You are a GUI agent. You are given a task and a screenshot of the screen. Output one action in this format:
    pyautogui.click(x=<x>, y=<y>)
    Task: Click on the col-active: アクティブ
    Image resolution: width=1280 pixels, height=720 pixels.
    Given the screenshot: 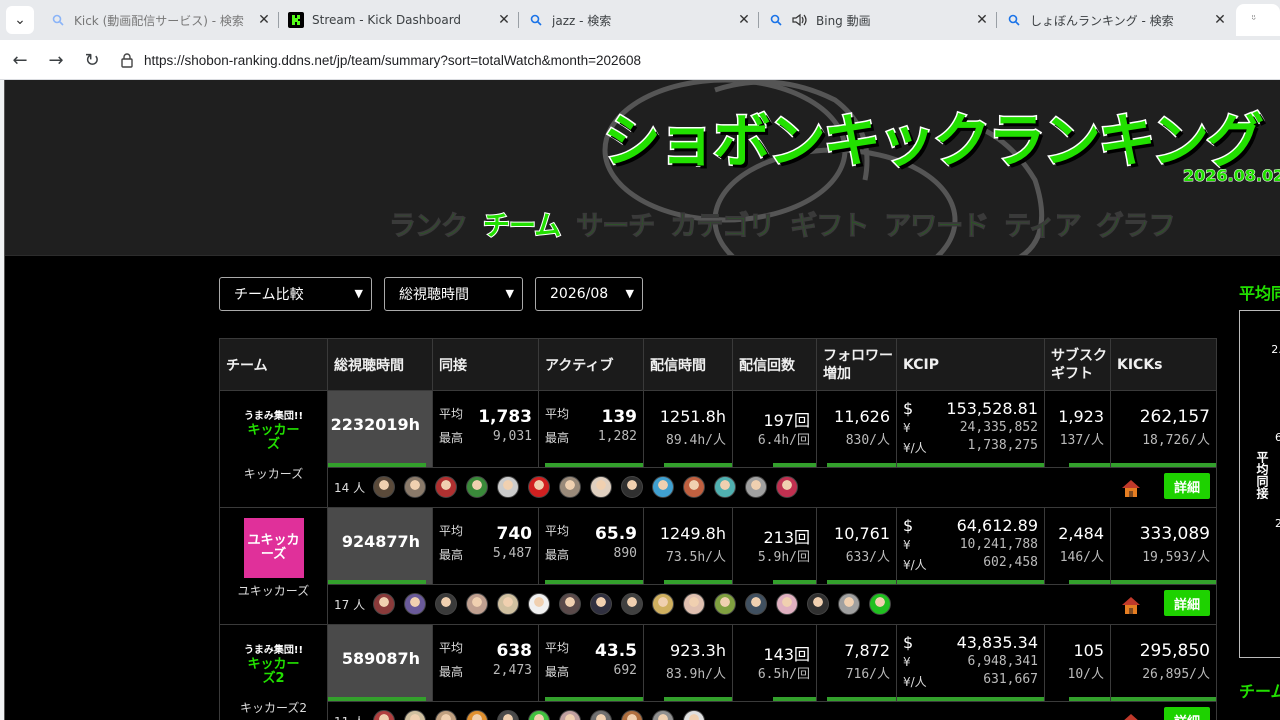 What is the action you would take?
    pyautogui.click(x=591, y=364)
    